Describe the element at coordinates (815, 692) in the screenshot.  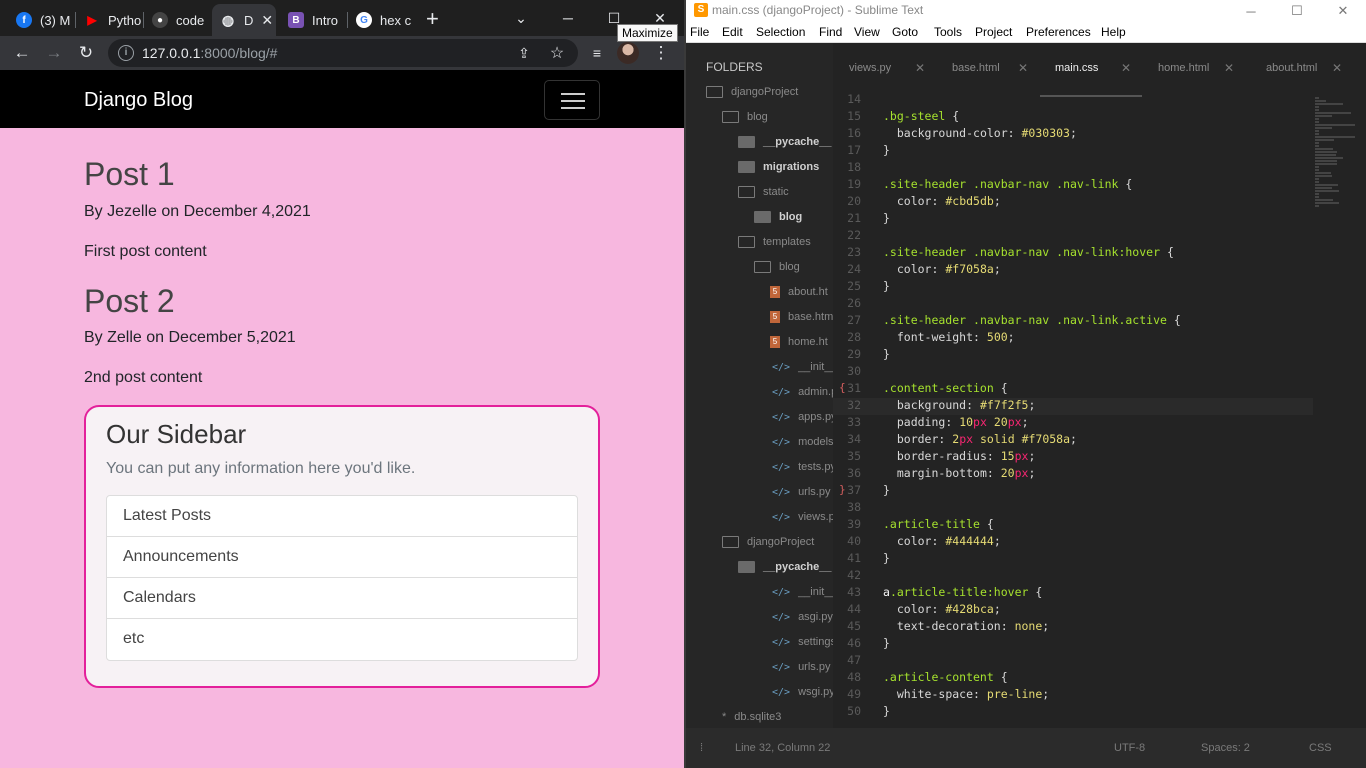
I see `tree-item-label: wsgi.py` at that location.